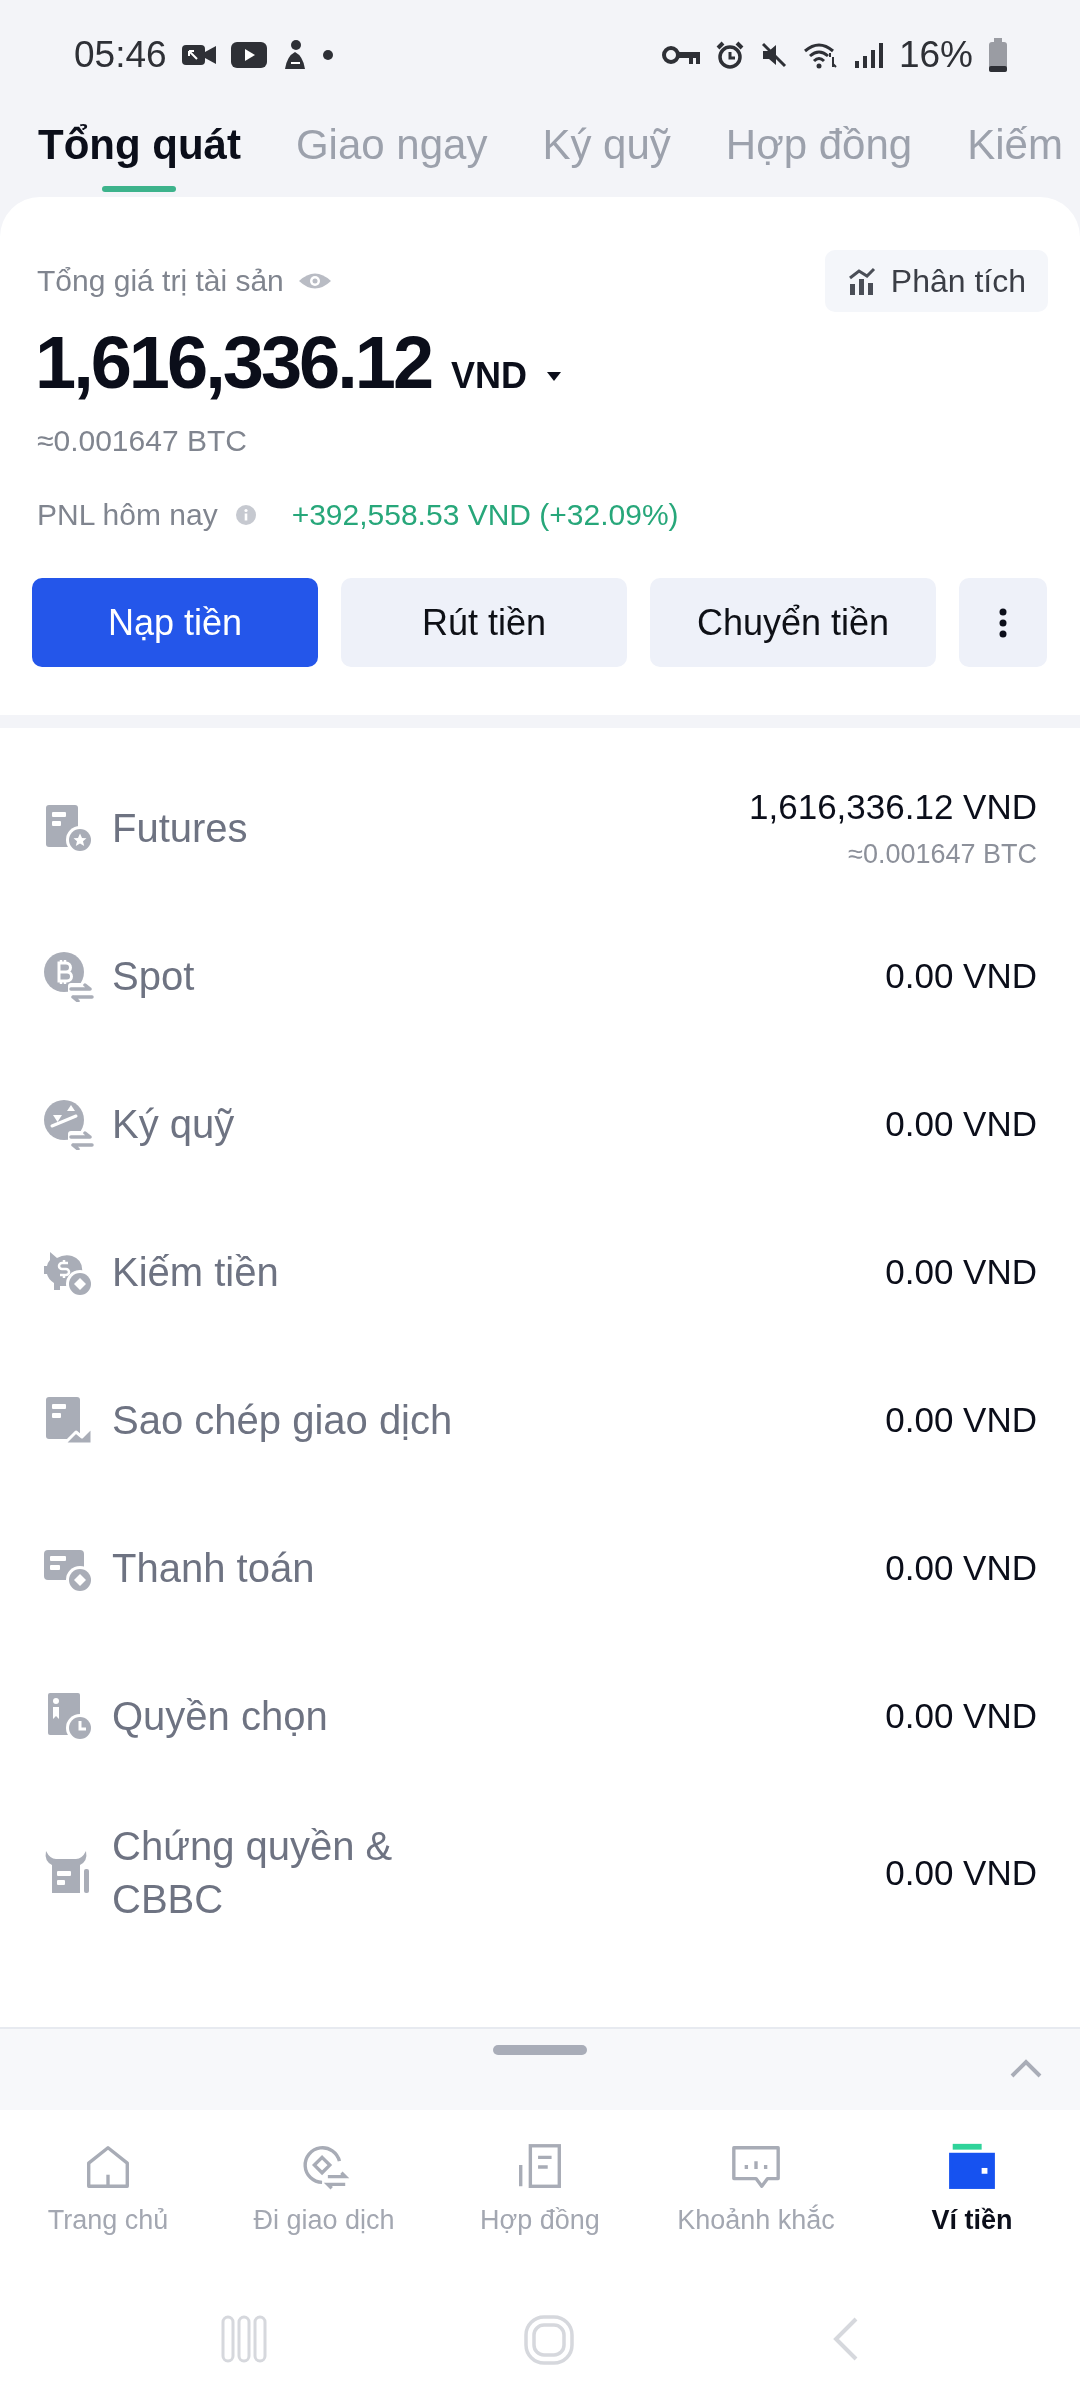 The width and height of the screenshot is (1080, 2400). I want to click on more-icon, so click(1003, 622).